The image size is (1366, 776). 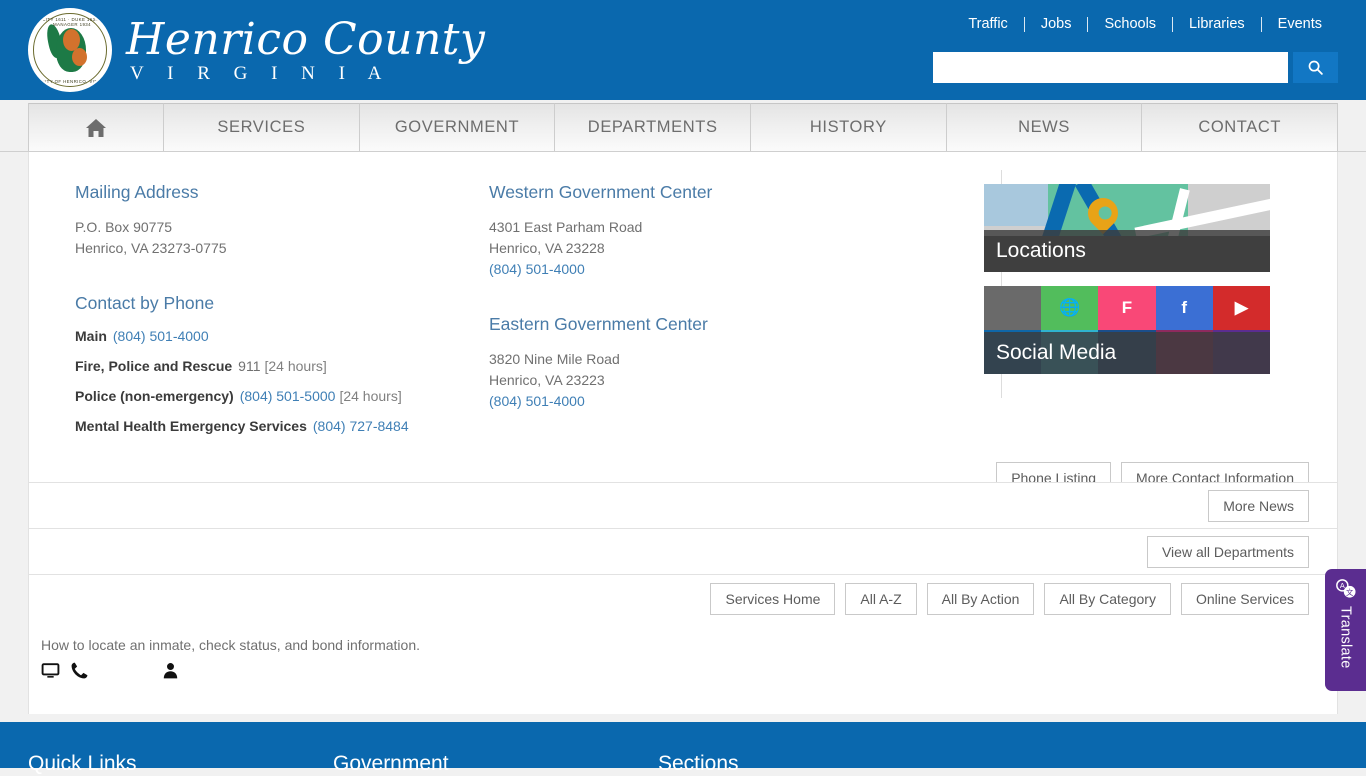 What do you see at coordinates (1227, 551) in the screenshot?
I see `view-all-departments-button: View all Departments` at bounding box center [1227, 551].